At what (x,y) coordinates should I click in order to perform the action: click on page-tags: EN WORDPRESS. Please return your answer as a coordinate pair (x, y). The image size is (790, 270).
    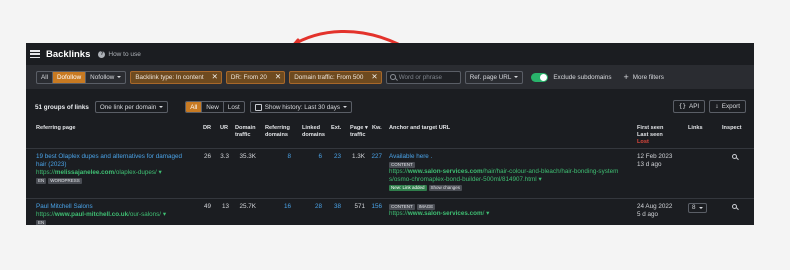
    Looking at the image, I should click on (118, 181).